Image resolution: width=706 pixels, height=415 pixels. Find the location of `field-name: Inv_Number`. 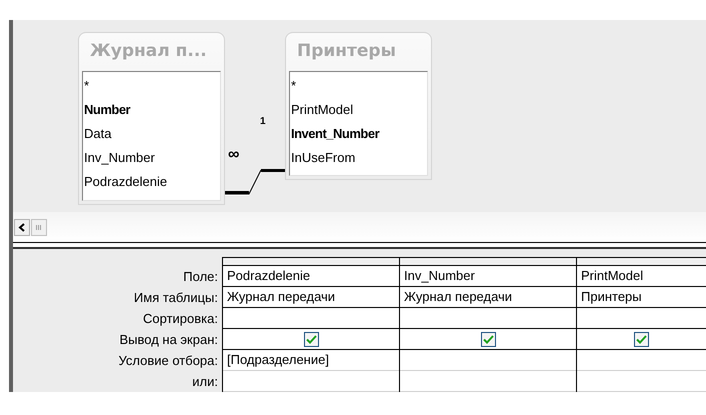

field-name: Inv_Number is located at coordinates (152, 158).